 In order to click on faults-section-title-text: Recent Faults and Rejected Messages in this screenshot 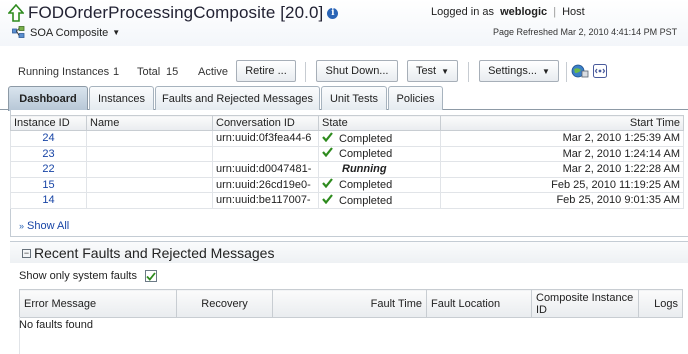, I will do `click(154, 253)`.